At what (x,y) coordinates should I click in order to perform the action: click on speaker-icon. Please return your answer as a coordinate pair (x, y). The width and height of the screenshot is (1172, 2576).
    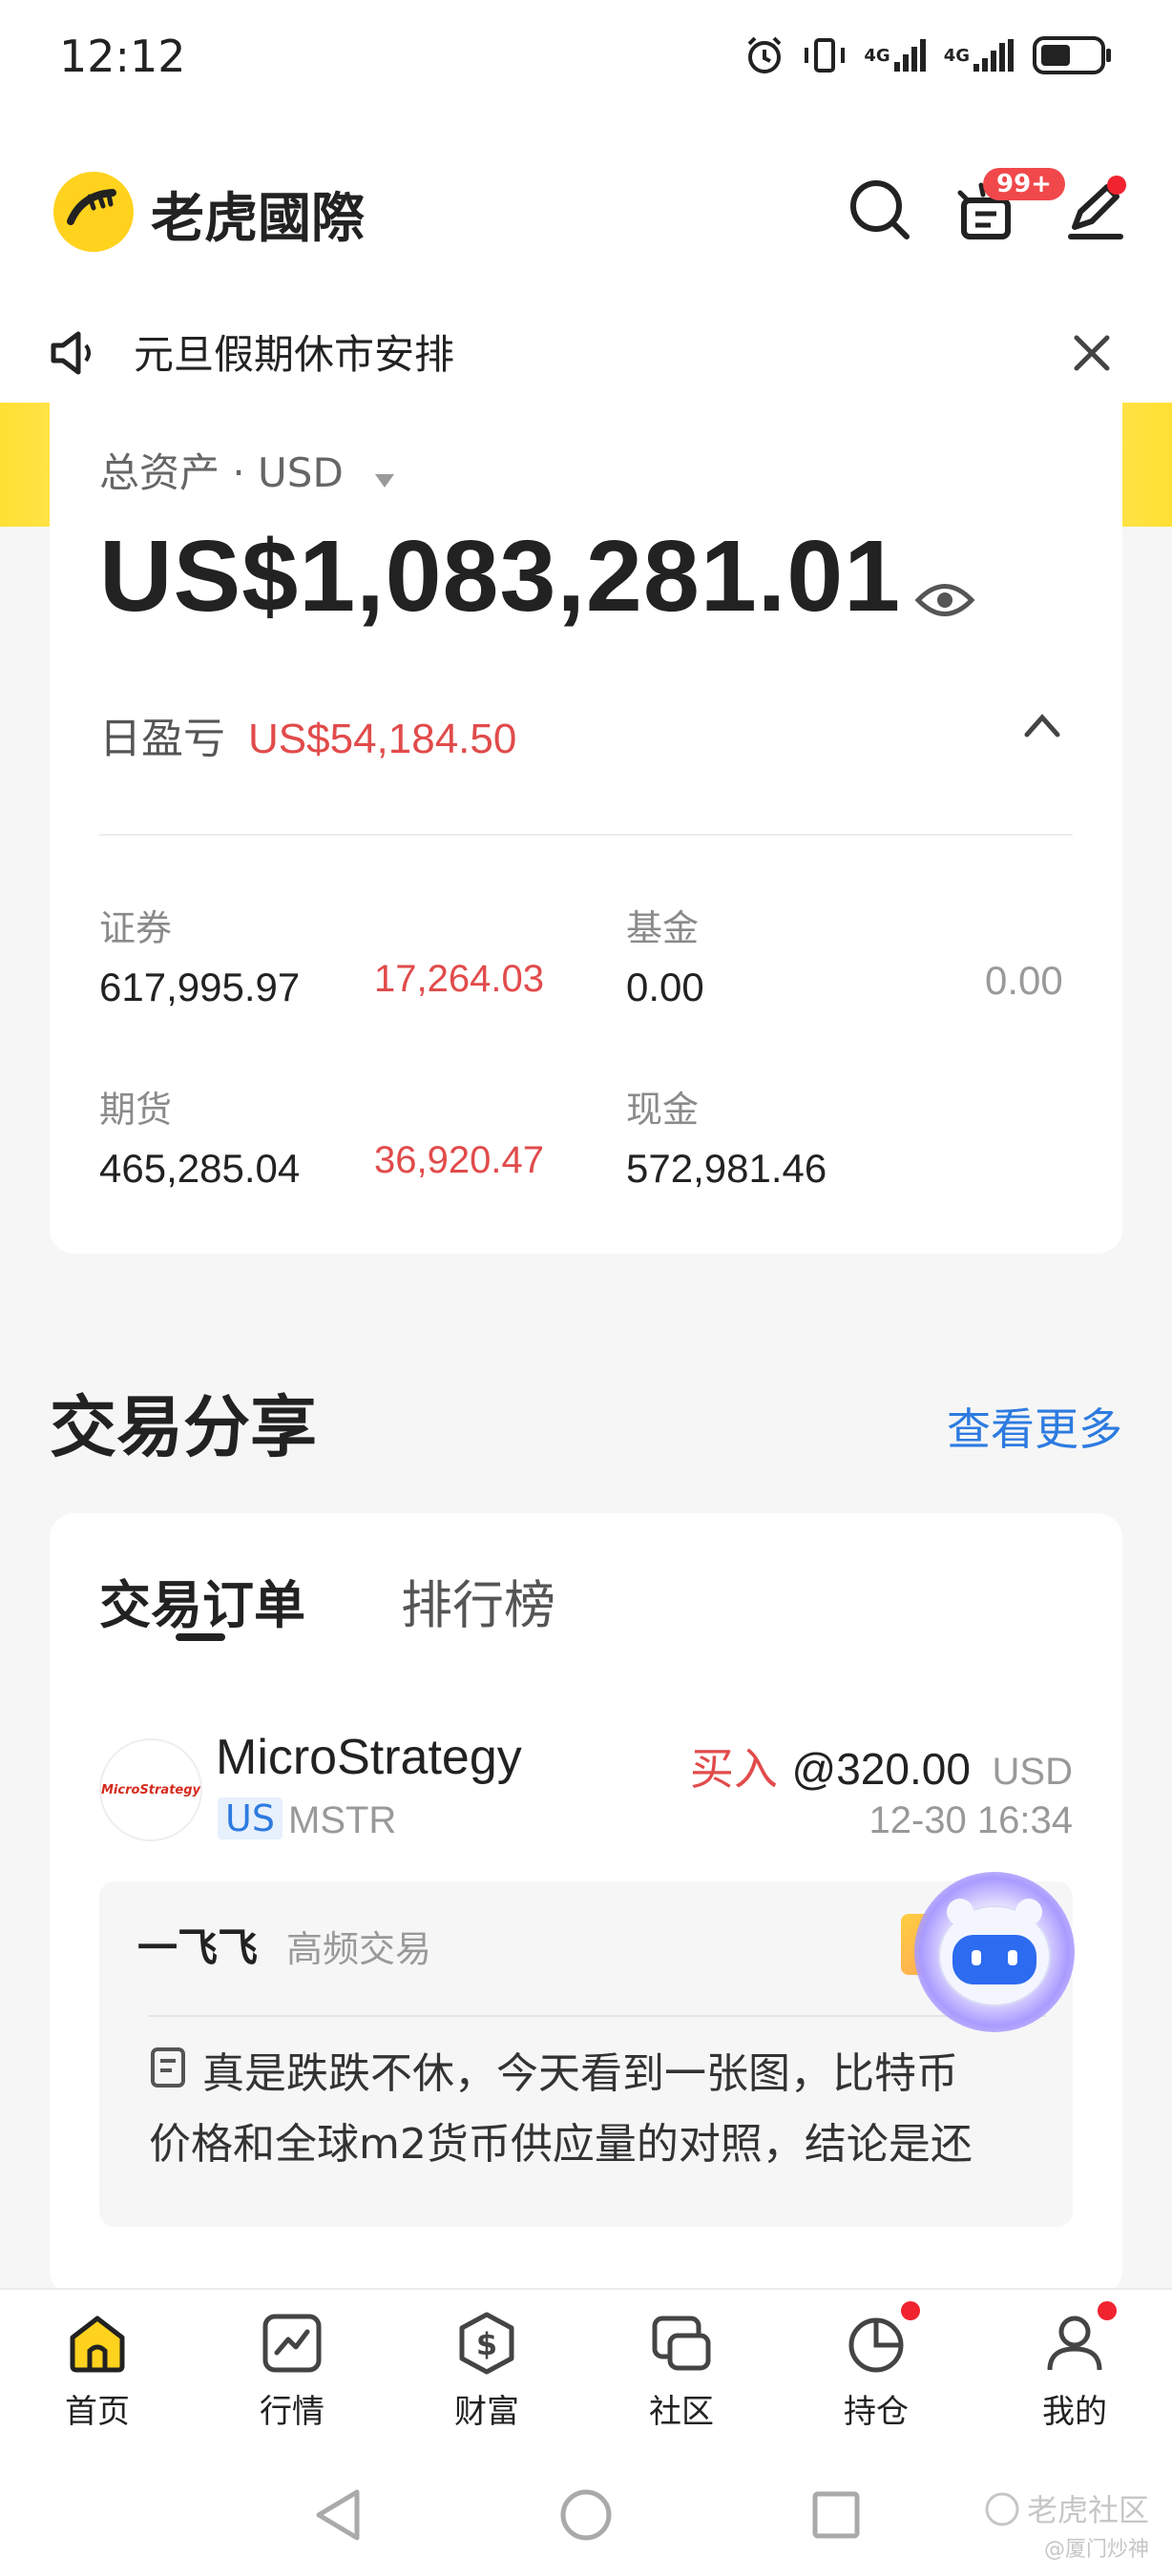
    Looking at the image, I should click on (71, 354).